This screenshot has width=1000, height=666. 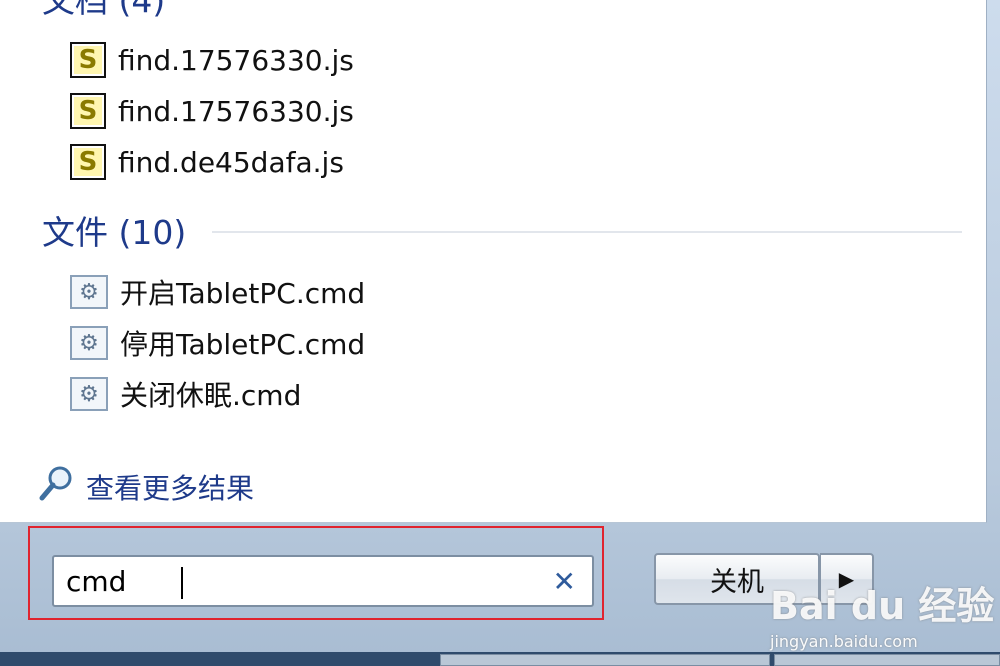 What do you see at coordinates (170, 488) in the screenshot?
I see `see-more-results-label: 查看更多结果` at bounding box center [170, 488].